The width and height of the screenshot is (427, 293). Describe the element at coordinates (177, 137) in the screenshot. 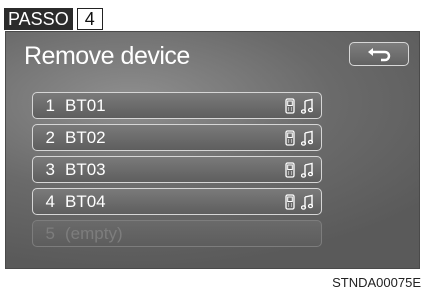

I see `device-row-2: 2 BT02` at that location.